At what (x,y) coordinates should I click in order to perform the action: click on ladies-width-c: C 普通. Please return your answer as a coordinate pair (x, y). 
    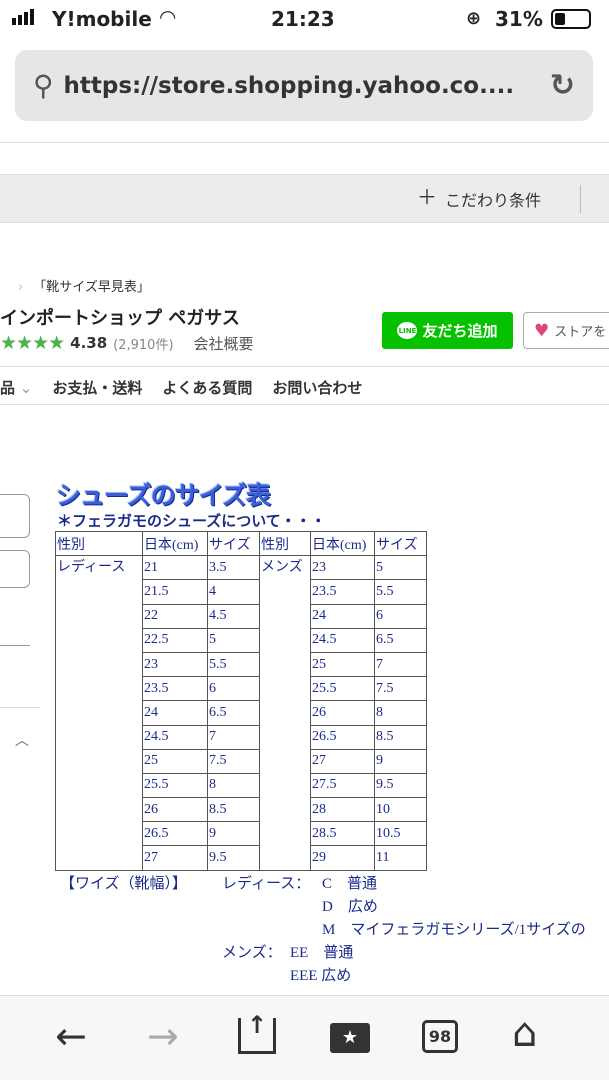
    Looking at the image, I should click on (350, 884).